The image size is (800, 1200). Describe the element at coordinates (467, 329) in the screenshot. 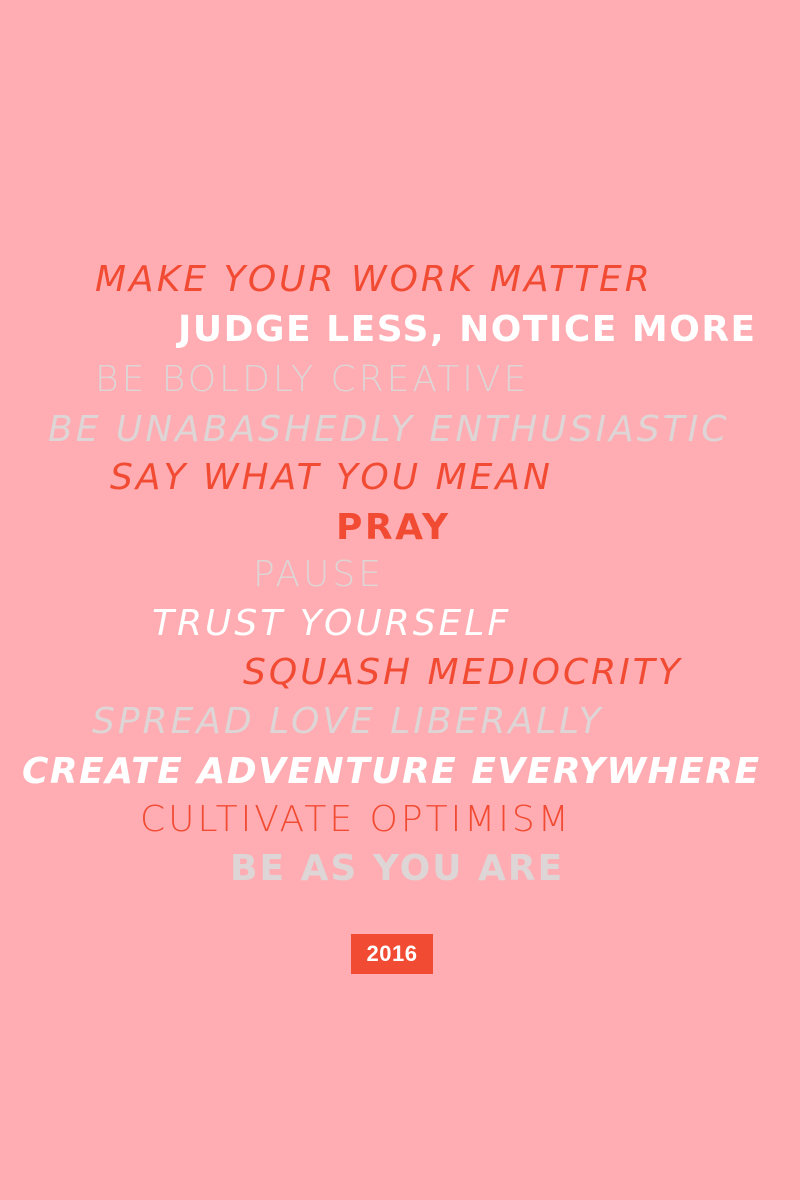

I see `line-judge-less-notice-more: JUDGE LESS, NOTICE MORE` at that location.